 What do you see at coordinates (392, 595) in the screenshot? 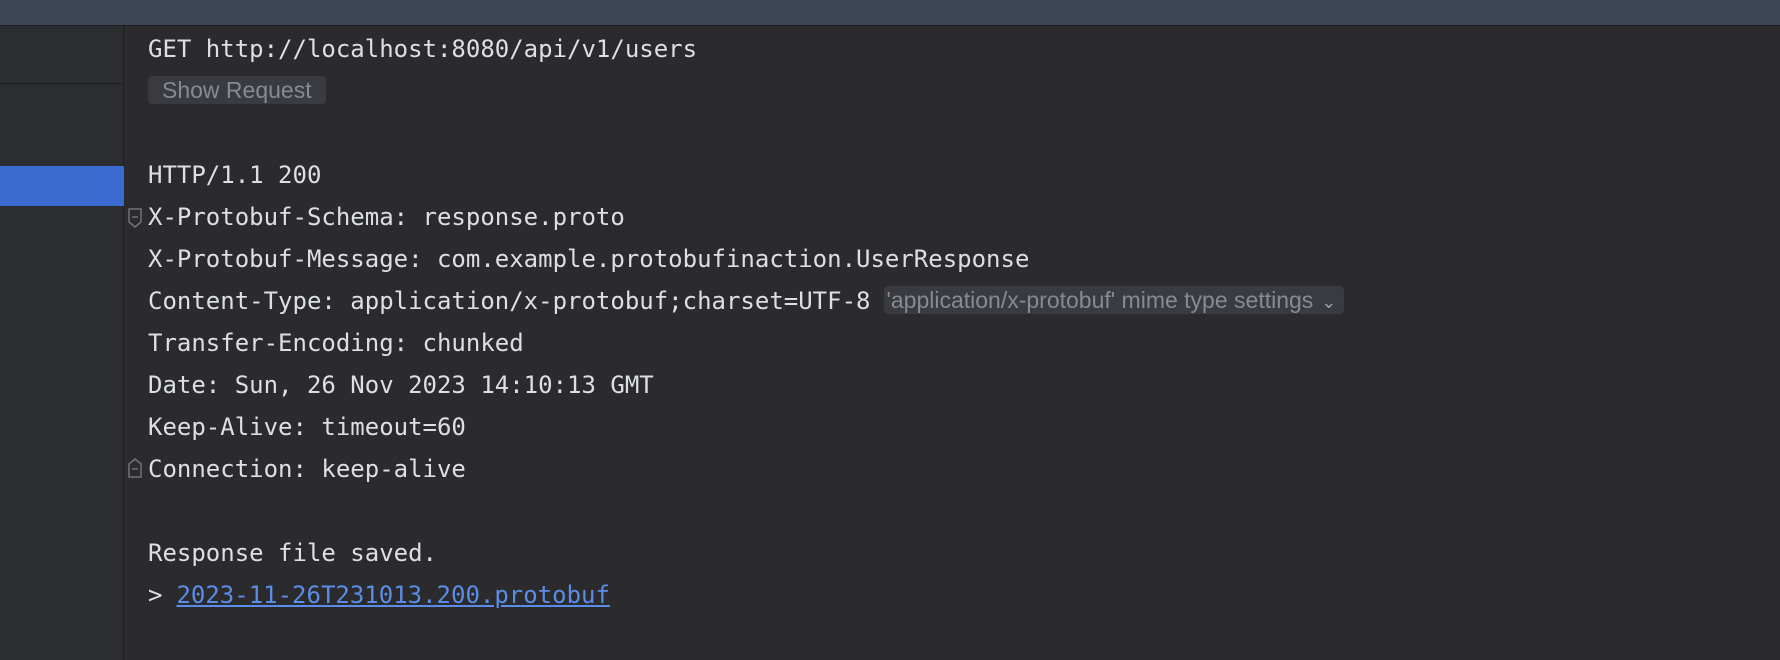
I see `saved-file-link: 2023-11-26T231013.200.protobuf` at bounding box center [392, 595].